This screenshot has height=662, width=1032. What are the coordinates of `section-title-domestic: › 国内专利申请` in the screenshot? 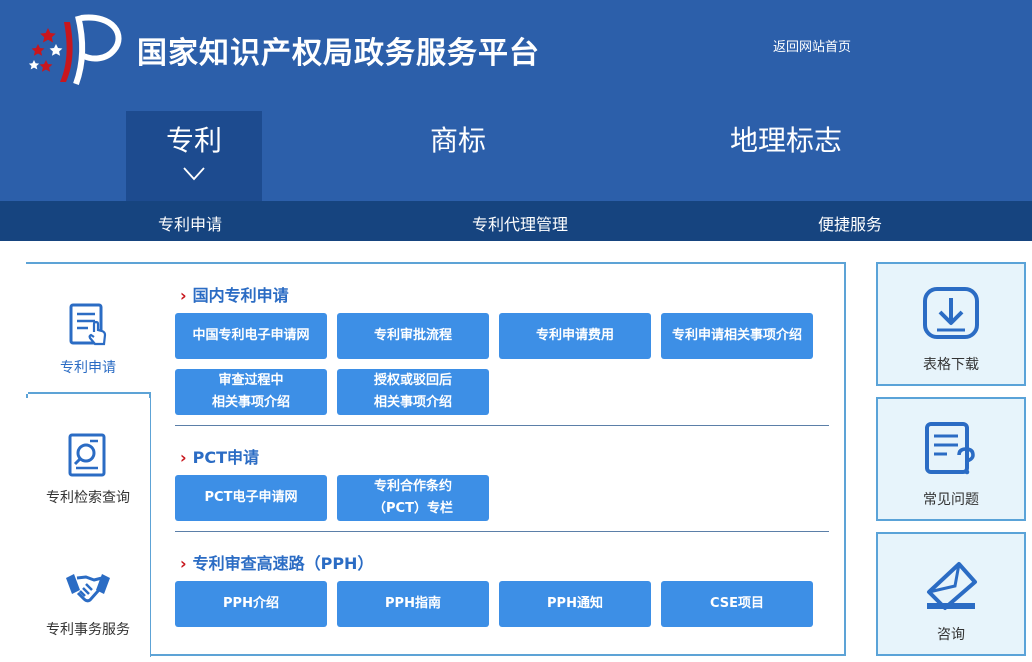 It's located at (234, 294).